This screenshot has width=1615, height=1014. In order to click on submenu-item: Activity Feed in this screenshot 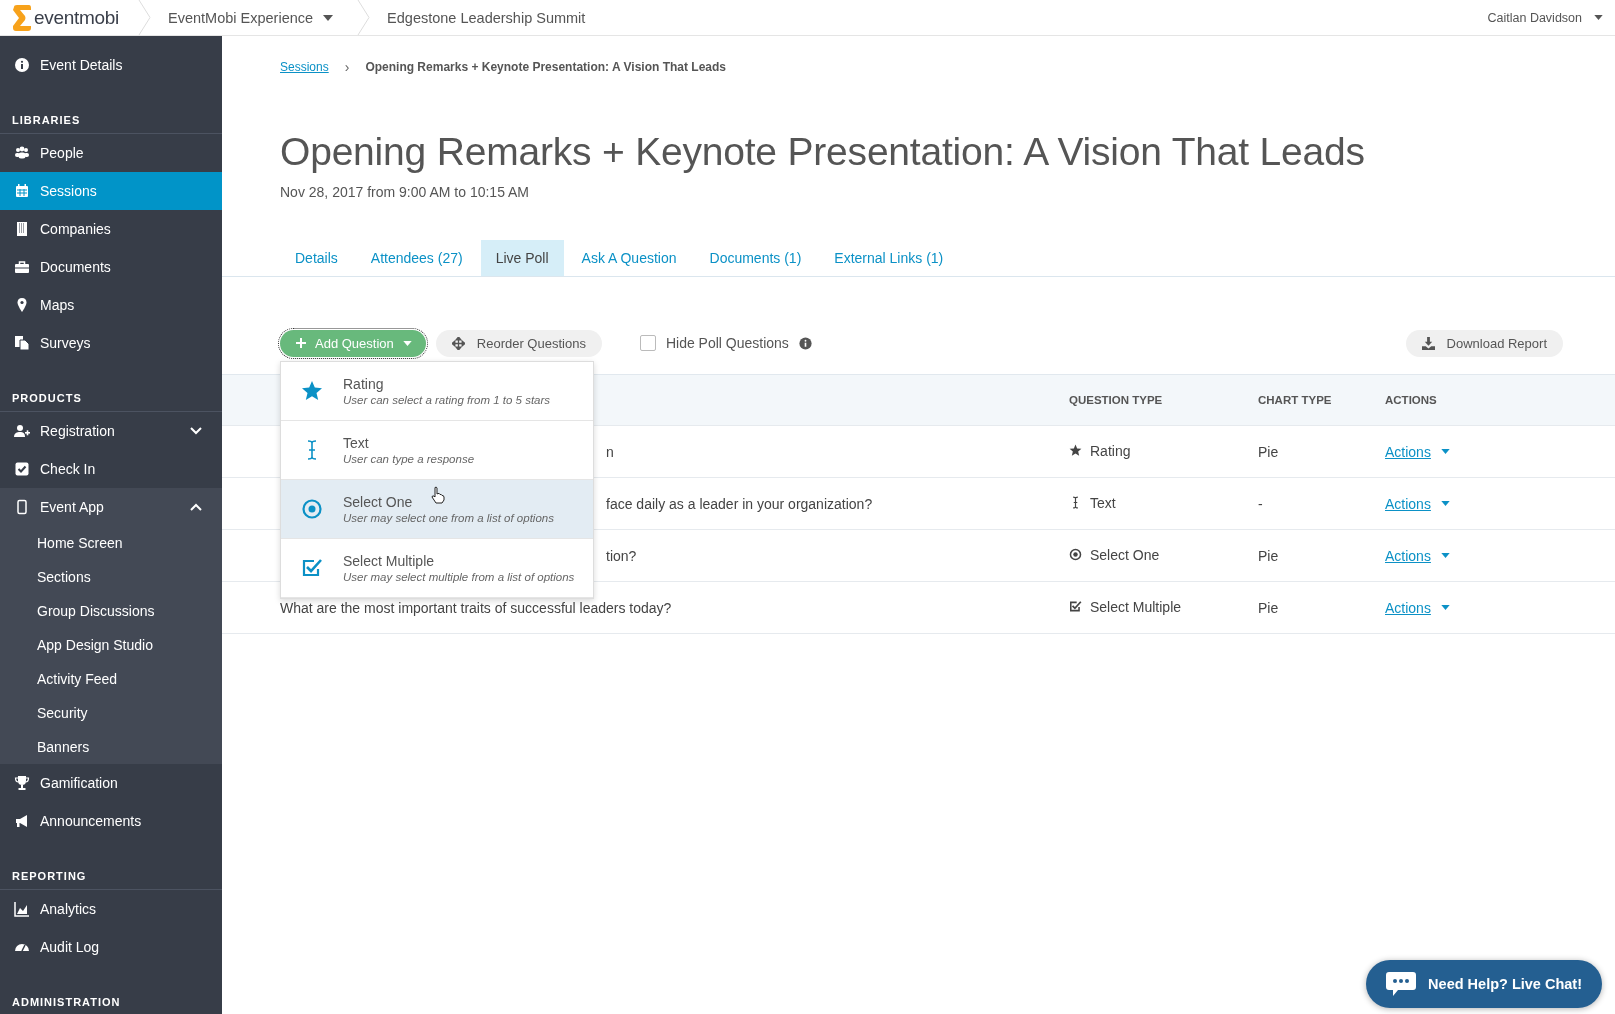, I will do `click(111, 679)`.